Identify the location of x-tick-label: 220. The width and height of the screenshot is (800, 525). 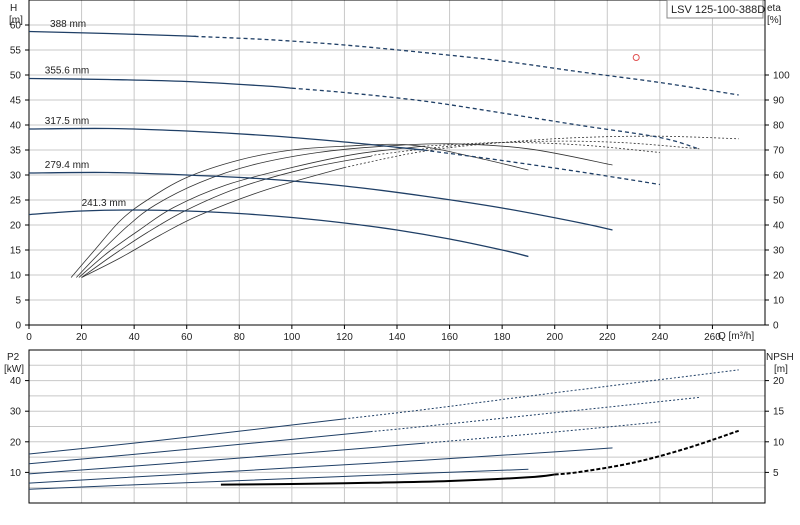
(607, 337).